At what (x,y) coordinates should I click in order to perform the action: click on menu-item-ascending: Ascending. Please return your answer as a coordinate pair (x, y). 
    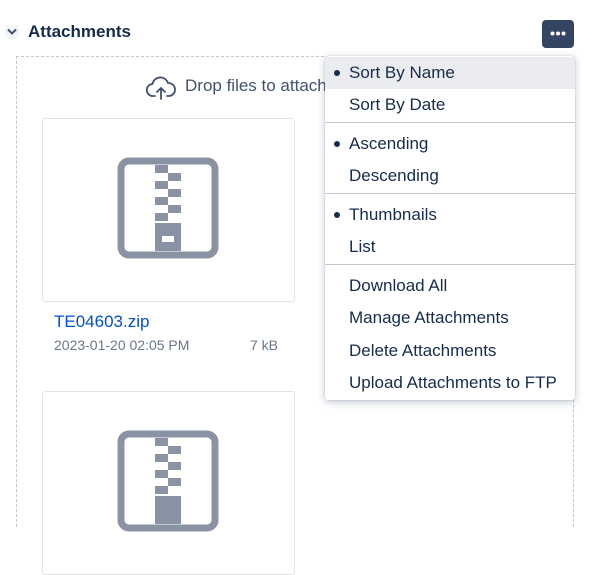
    Looking at the image, I should click on (450, 144).